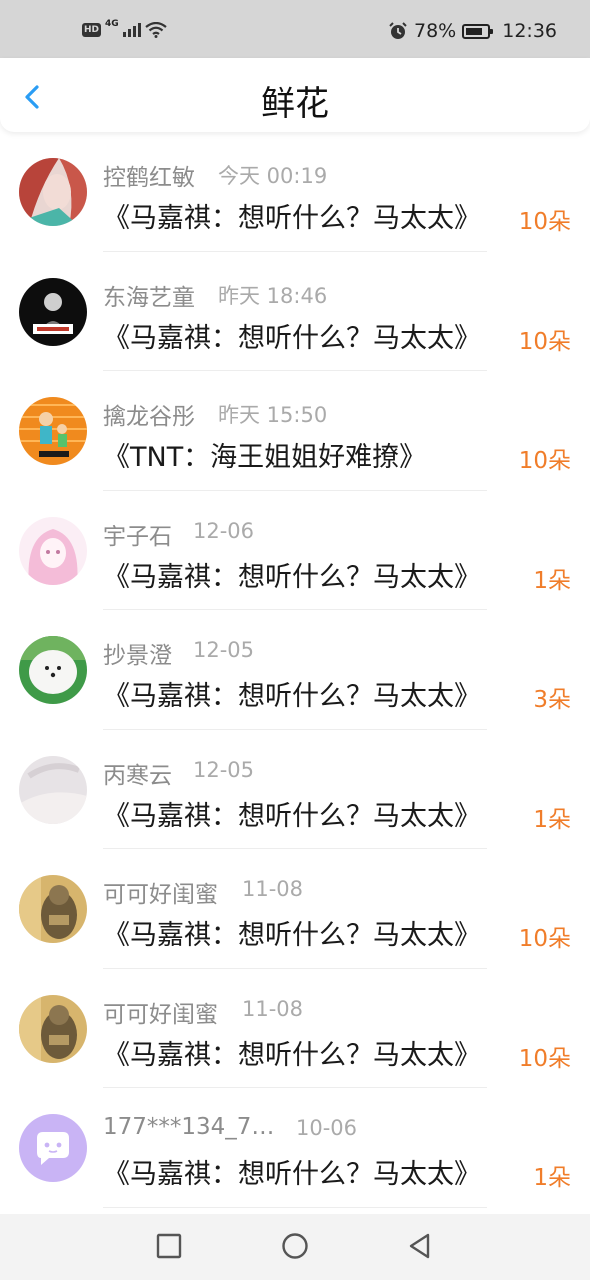 The image size is (590, 1280). I want to click on triangle-back-icon, so click(420, 1246).